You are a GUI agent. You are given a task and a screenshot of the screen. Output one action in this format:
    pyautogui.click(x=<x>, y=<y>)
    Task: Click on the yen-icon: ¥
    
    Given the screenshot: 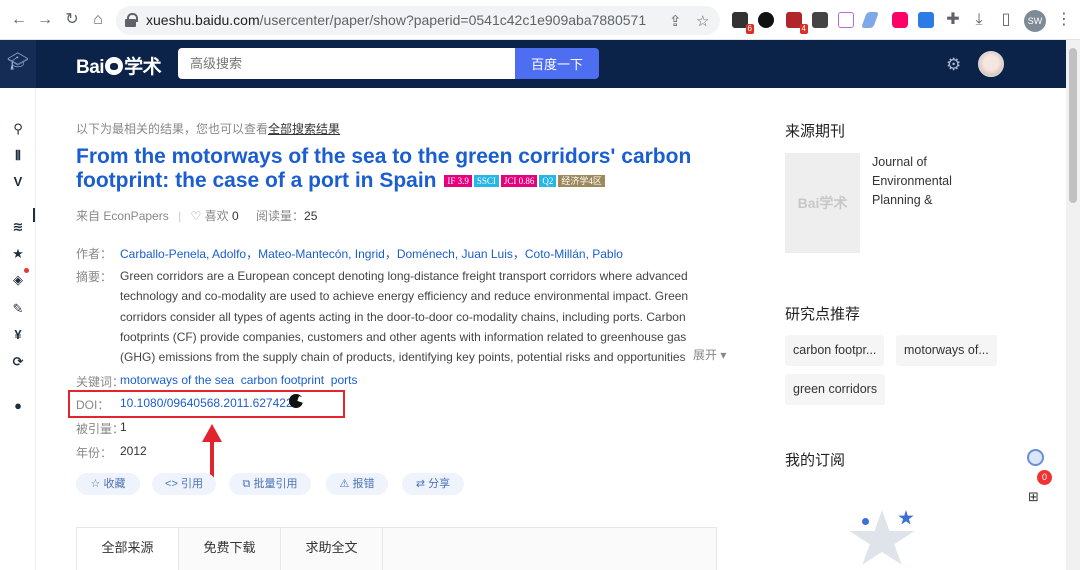 What is the action you would take?
    pyautogui.click(x=18, y=334)
    